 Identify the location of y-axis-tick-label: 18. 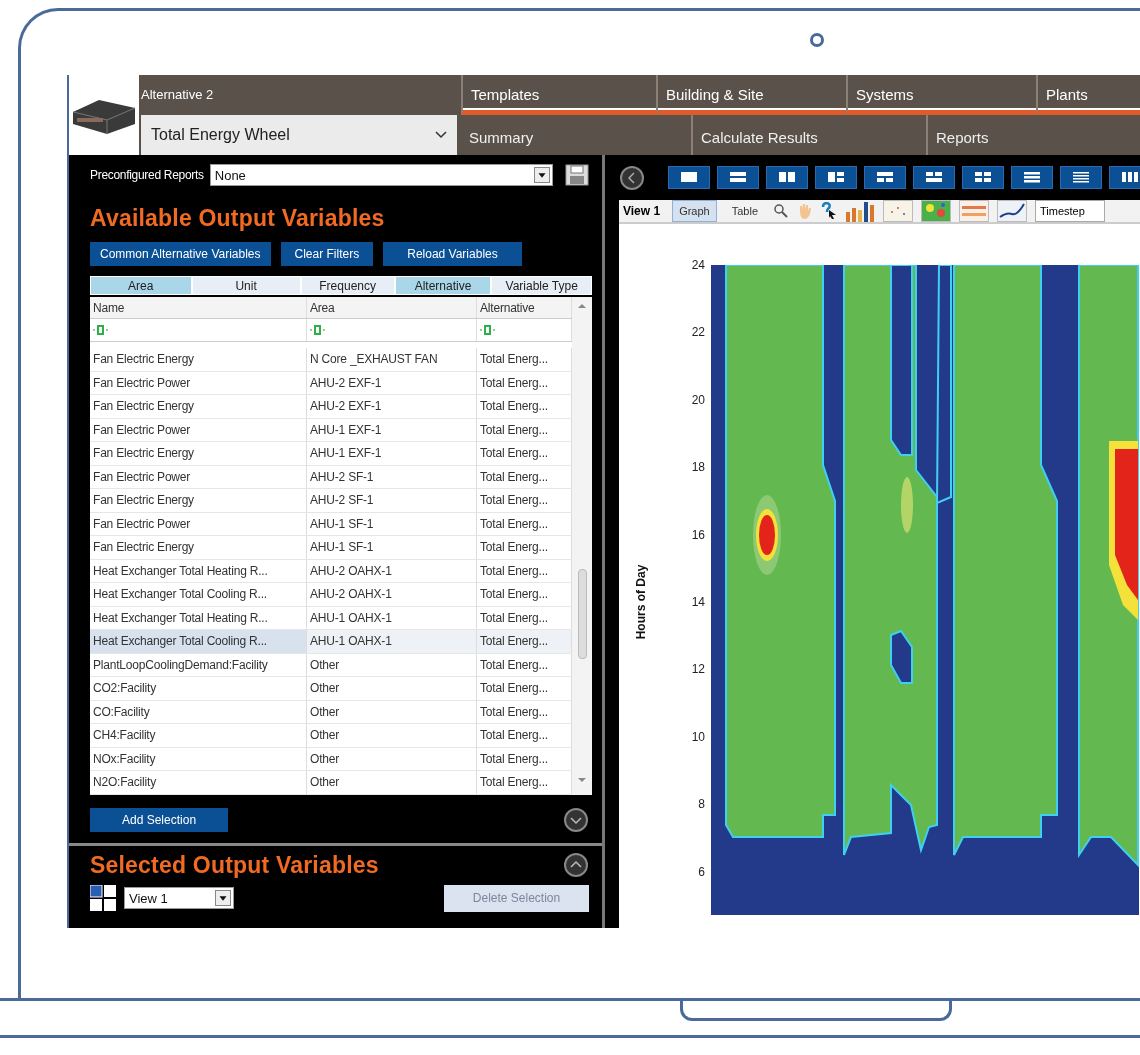
(698, 467).